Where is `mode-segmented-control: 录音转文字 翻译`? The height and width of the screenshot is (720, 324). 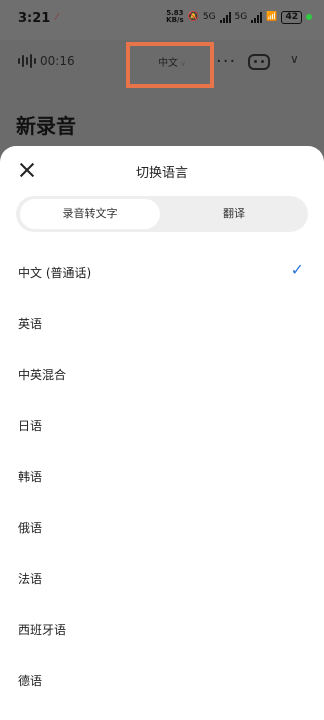
mode-segmented-control: 录音转文字 翻译 is located at coordinates (162, 214).